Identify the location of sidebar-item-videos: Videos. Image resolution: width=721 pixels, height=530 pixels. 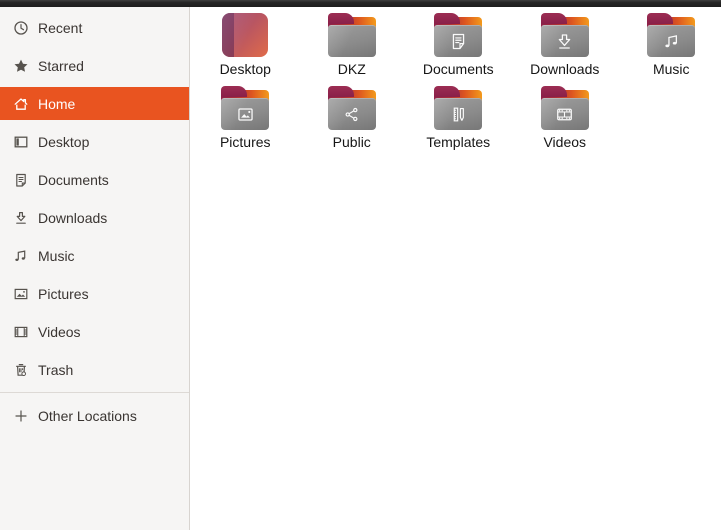
(94, 332).